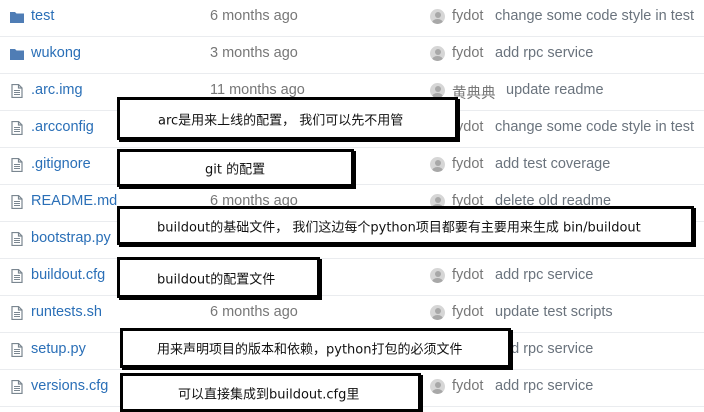  Describe the element at coordinates (57, 90) in the screenshot. I see `file-name-link: .arc.img` at that location.